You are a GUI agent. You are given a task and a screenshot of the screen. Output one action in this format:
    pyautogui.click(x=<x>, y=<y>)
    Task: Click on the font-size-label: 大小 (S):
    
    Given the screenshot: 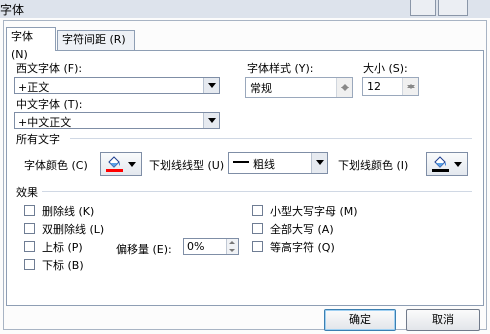 What is the action you would take?
    pyautogui.click(x=385, y=68)
    